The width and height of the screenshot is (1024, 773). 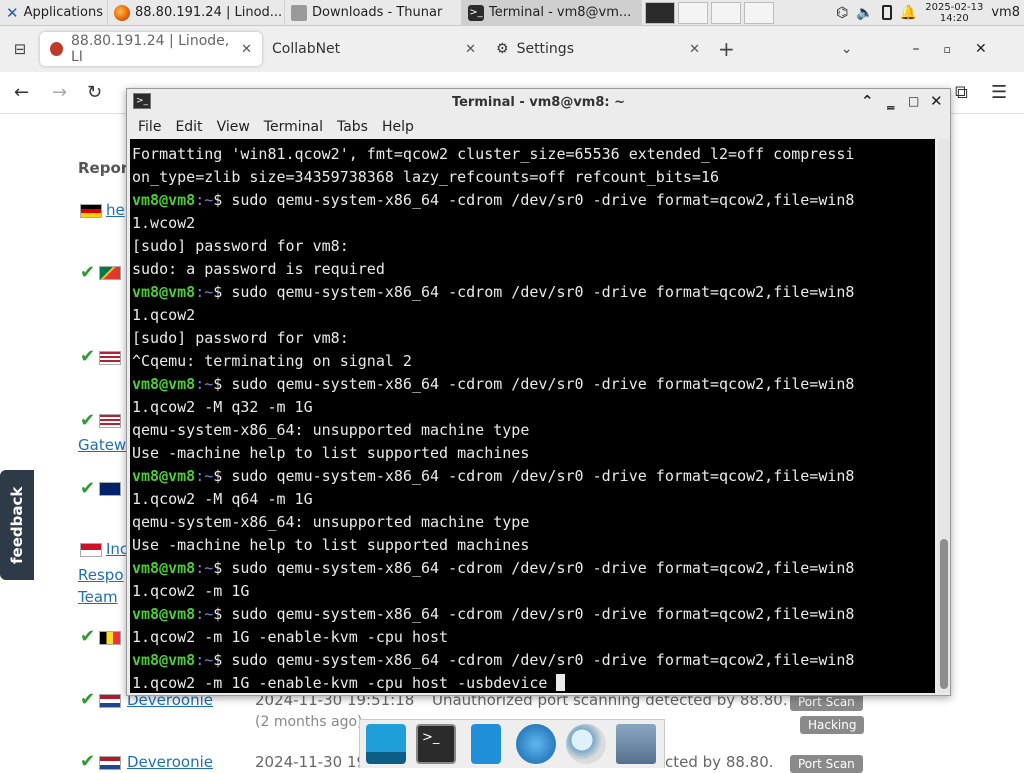 What do you see at coordinates (240, 338) in the screenshot?
I see `output-text: [sudo] password for vm8:` at bounding box center [240, 338].